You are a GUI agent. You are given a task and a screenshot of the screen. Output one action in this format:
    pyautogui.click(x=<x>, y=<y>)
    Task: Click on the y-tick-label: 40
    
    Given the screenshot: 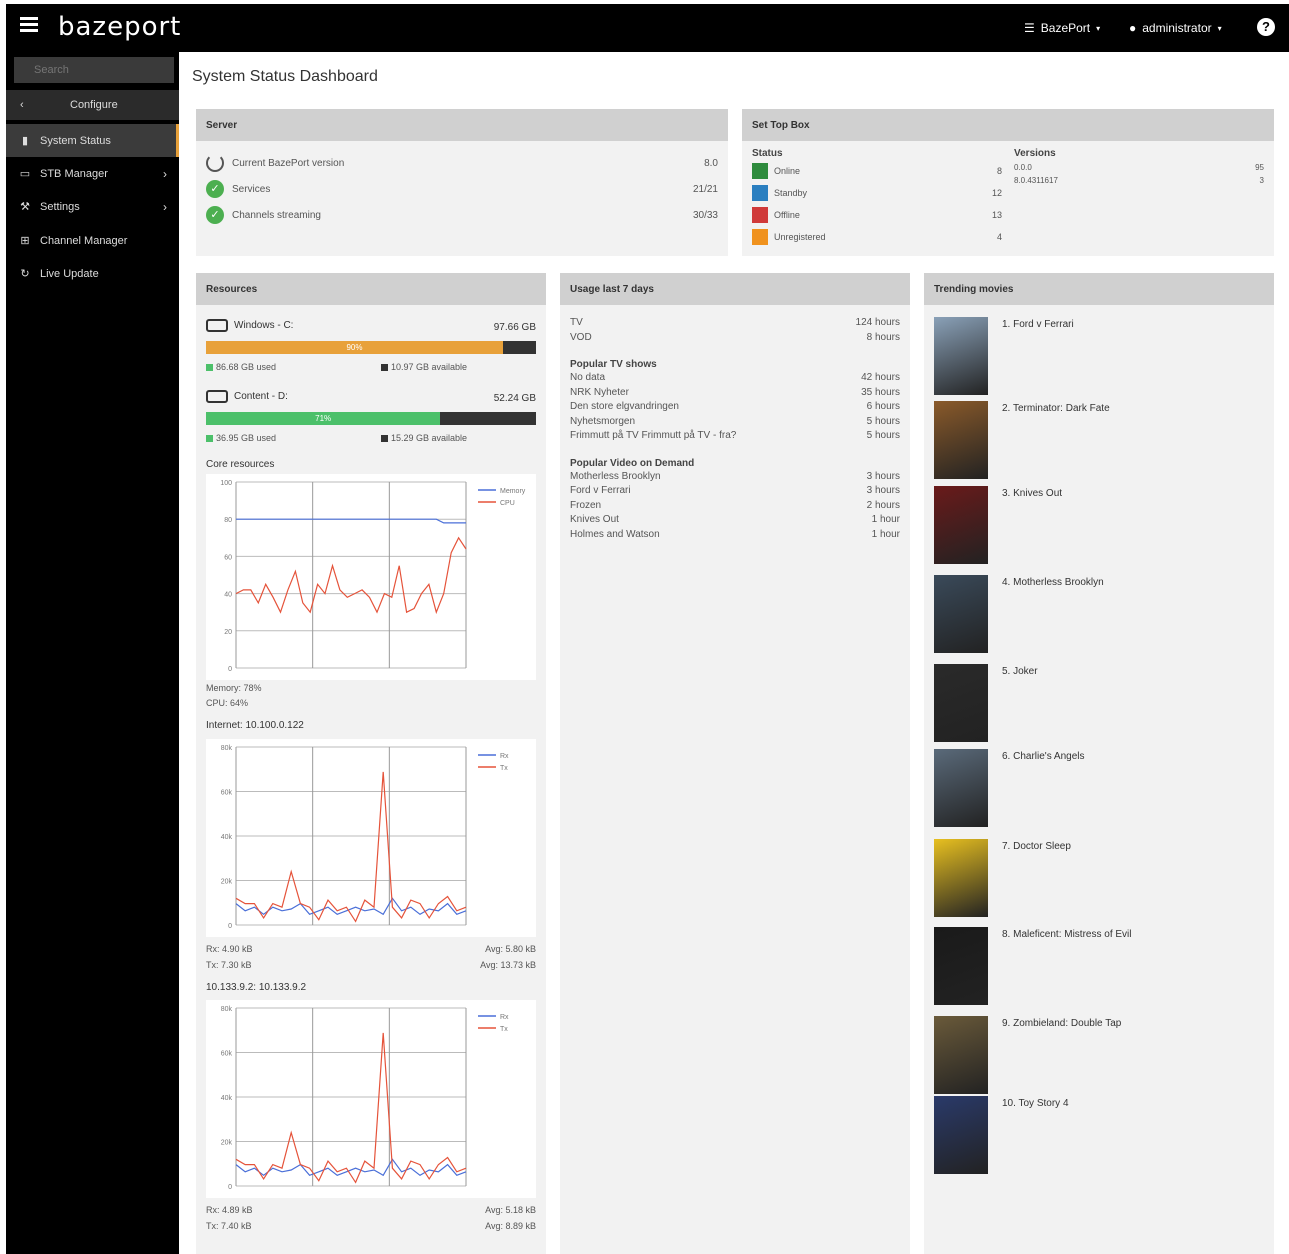 What is the action you would take?
    pyautogui.click(x=228, y=595)
    